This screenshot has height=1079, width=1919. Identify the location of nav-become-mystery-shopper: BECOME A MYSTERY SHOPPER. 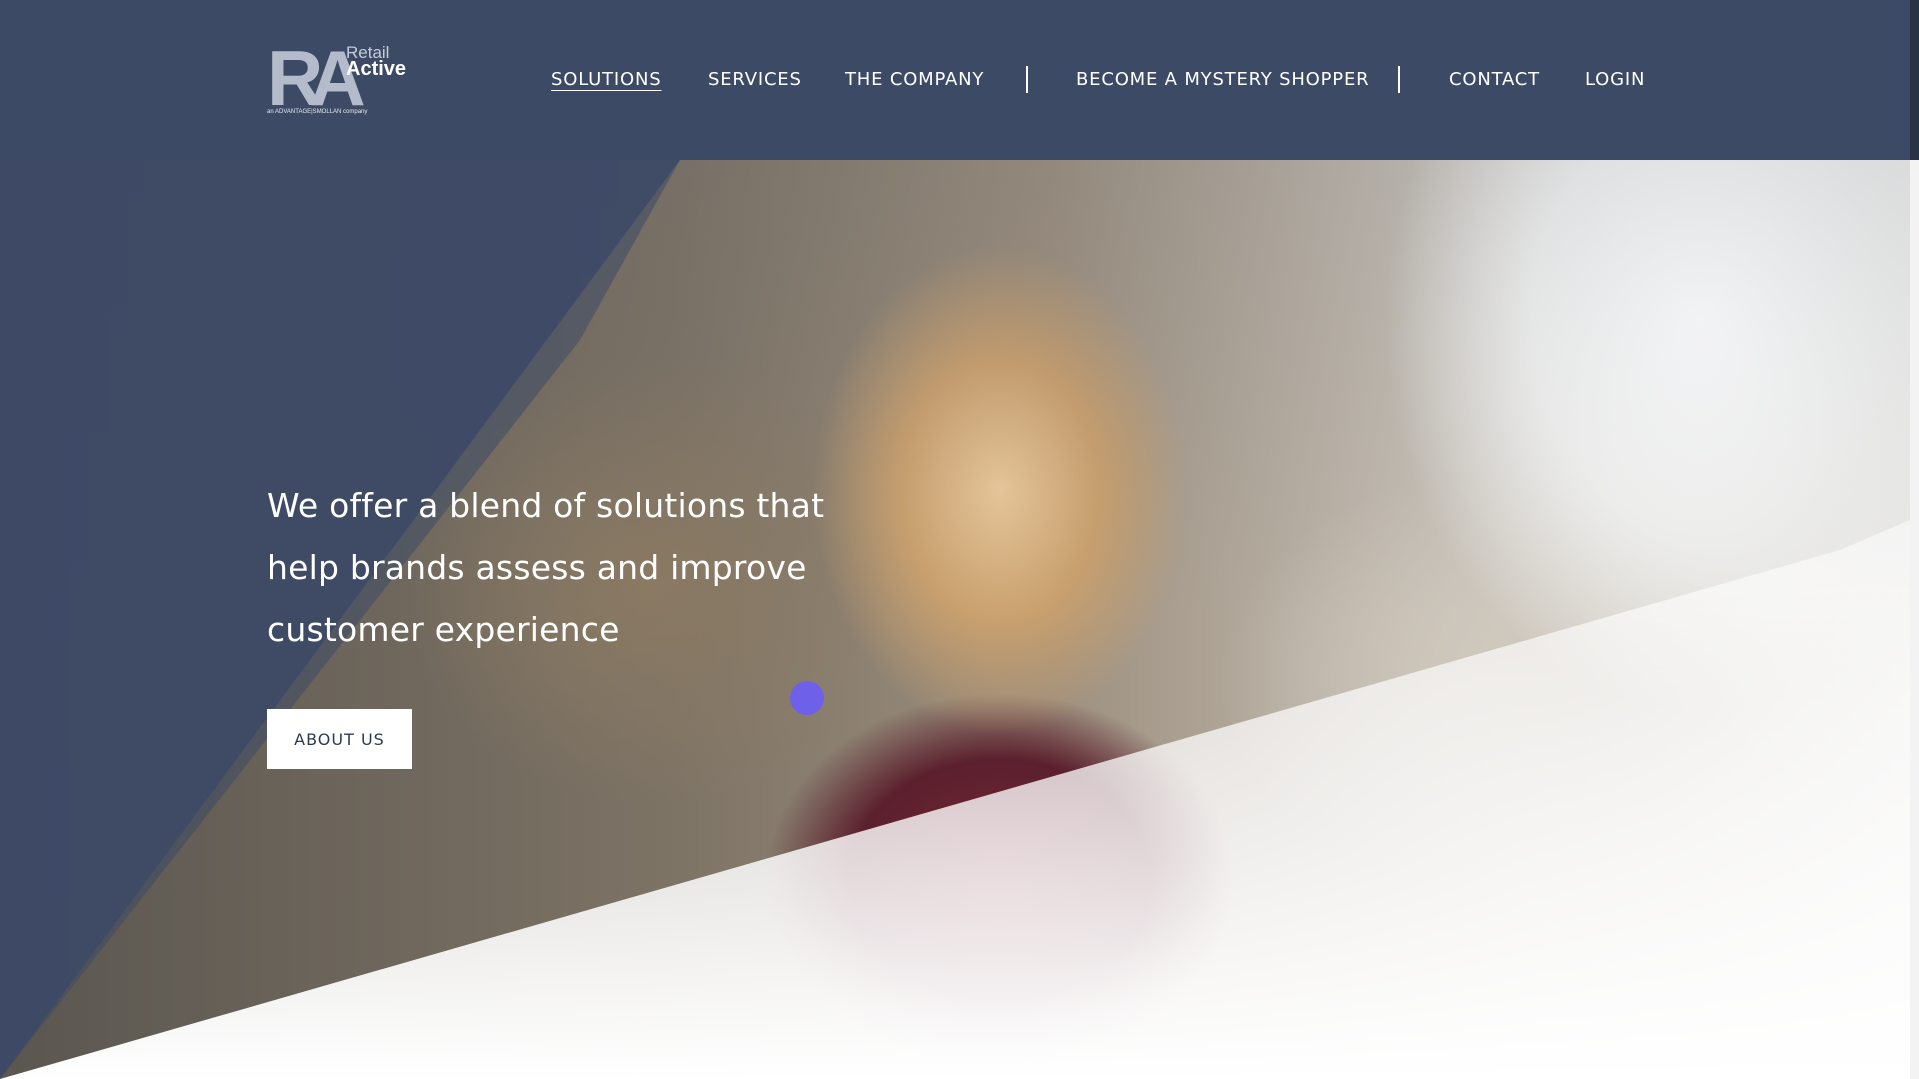
(1222, 80).